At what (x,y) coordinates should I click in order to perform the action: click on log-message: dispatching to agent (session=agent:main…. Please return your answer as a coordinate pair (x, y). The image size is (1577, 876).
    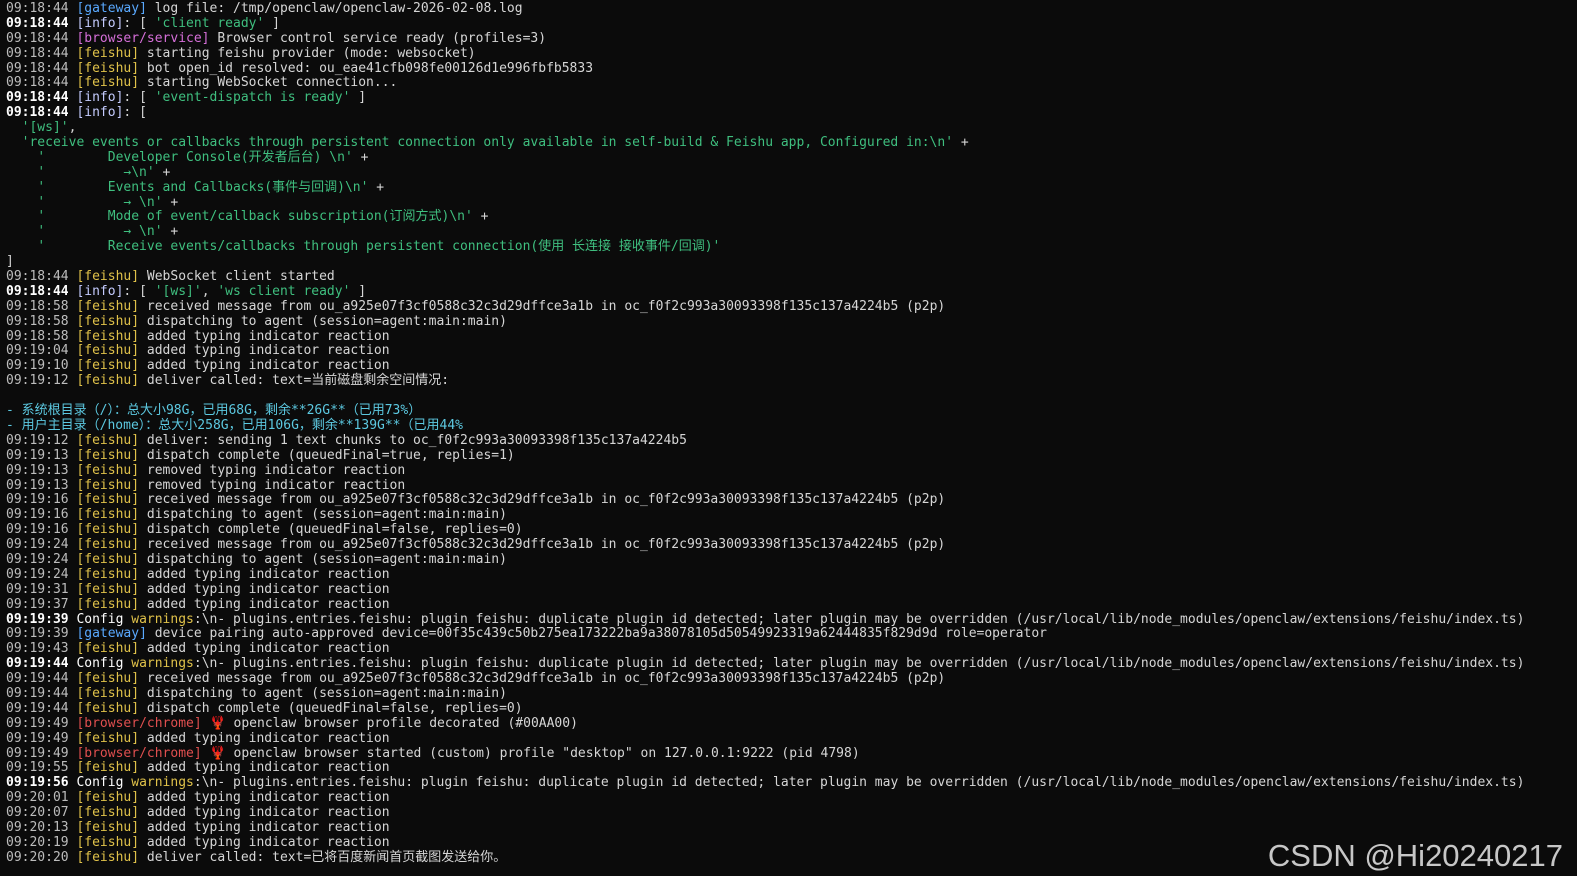
    Looking at the image, I should click on (323, 515).